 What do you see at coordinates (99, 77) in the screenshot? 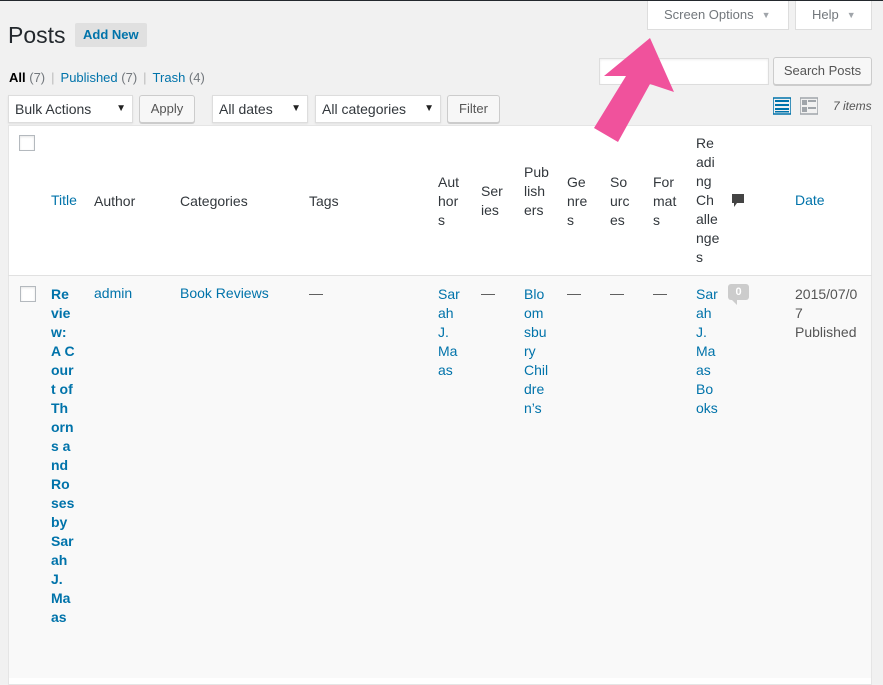
I see `filter-published-link: Published (7)` at bounding box center [99, 77].